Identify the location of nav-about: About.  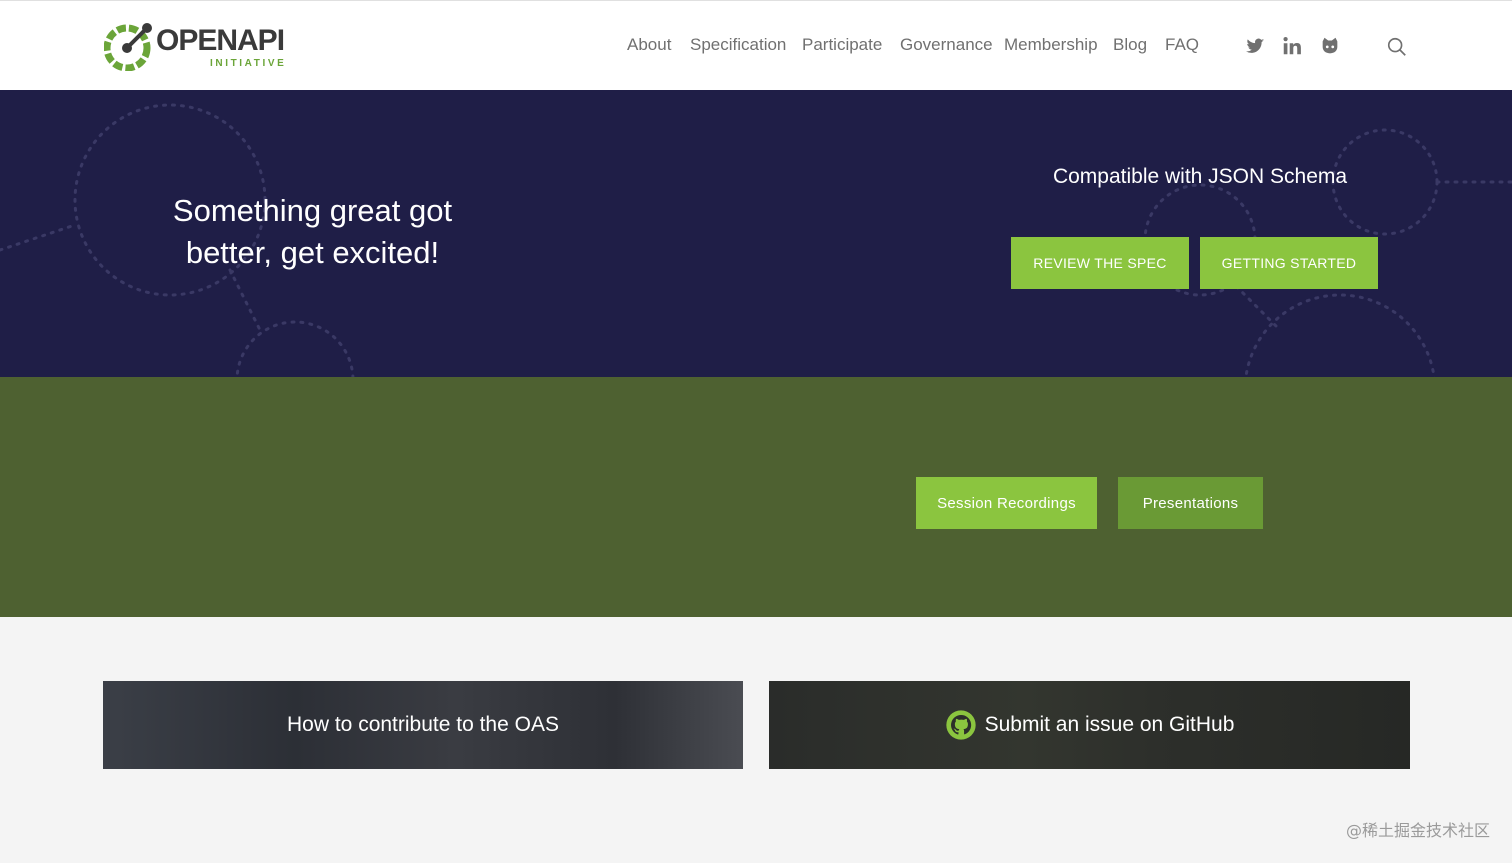
(649, 45).